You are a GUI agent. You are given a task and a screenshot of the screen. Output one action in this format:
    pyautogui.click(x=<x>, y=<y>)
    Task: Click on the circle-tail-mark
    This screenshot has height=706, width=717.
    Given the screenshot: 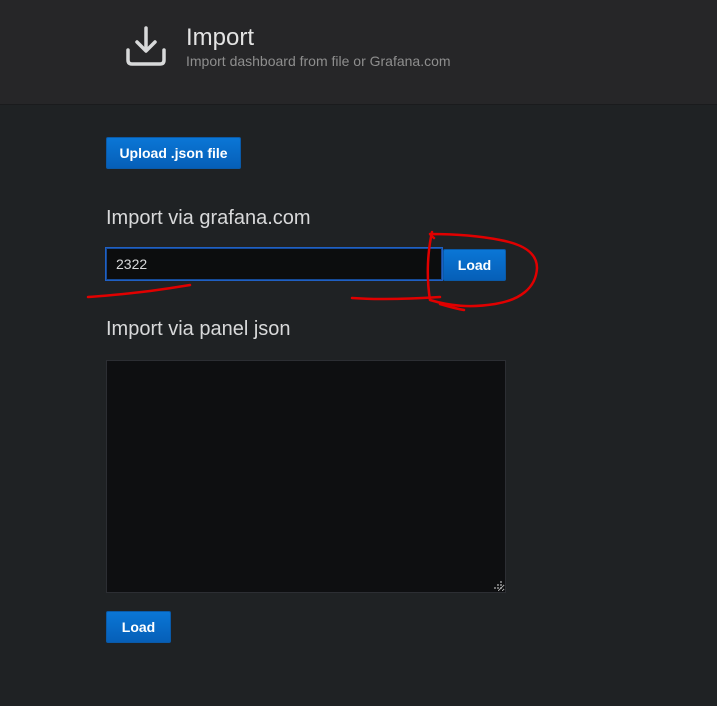 What is the action you would take?
    pyautogui.click(x=452, y=307)
    